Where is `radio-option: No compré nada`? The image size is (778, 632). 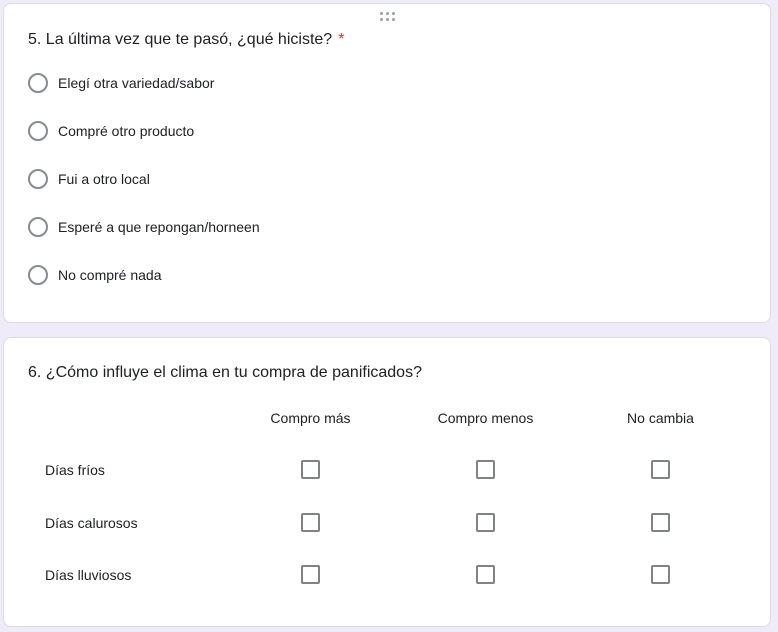
radio-option: No compré nada is located at coordinates (95, 275).